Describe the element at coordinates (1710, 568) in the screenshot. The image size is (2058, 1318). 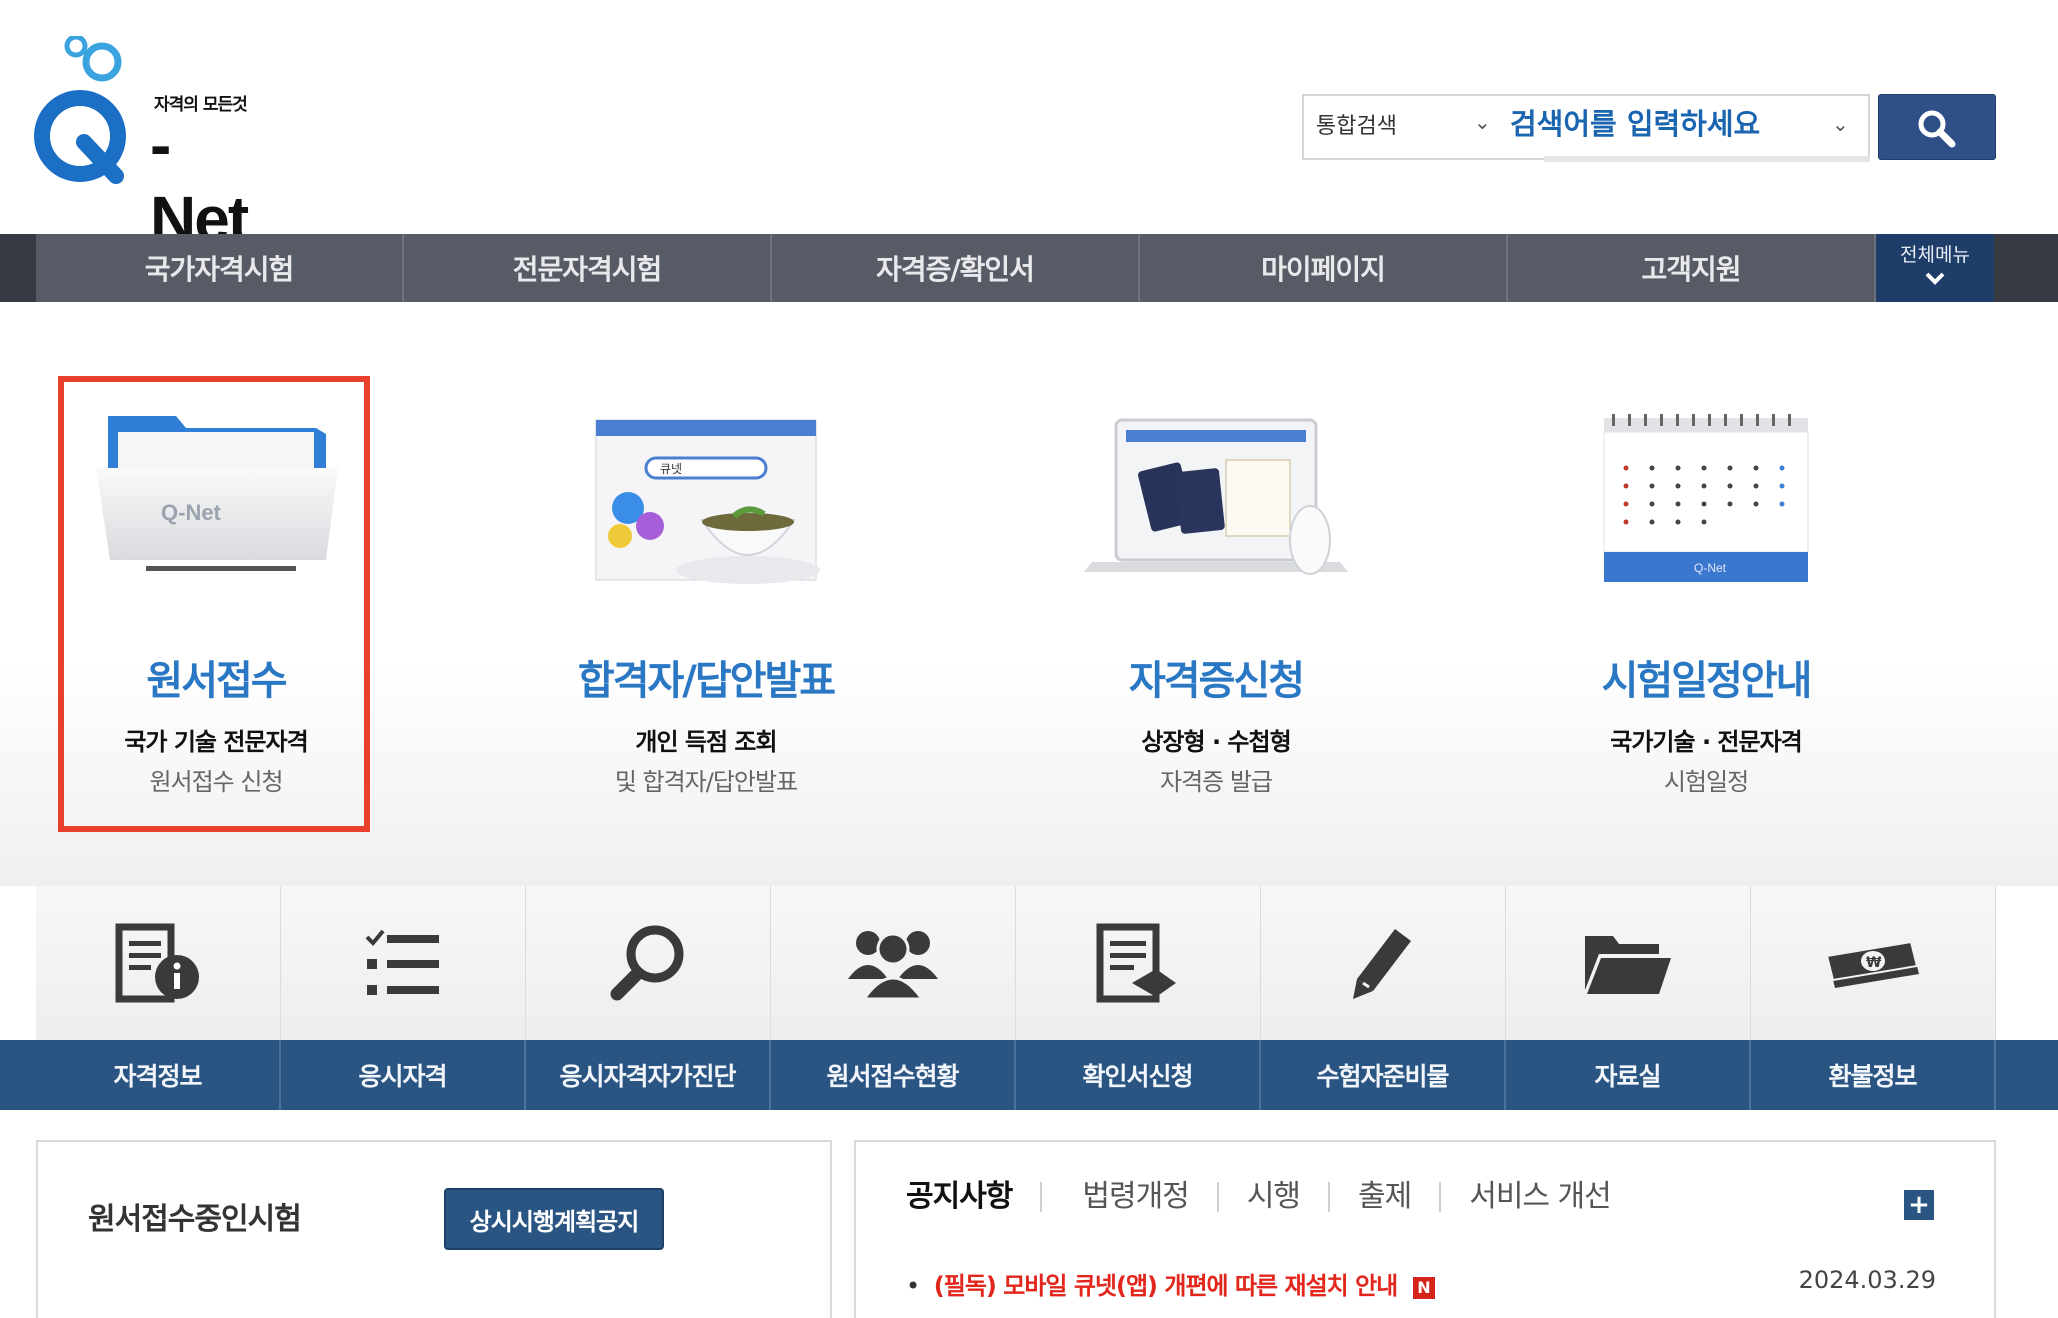
I see `calendar-logo-text: Q-Net` at that location.